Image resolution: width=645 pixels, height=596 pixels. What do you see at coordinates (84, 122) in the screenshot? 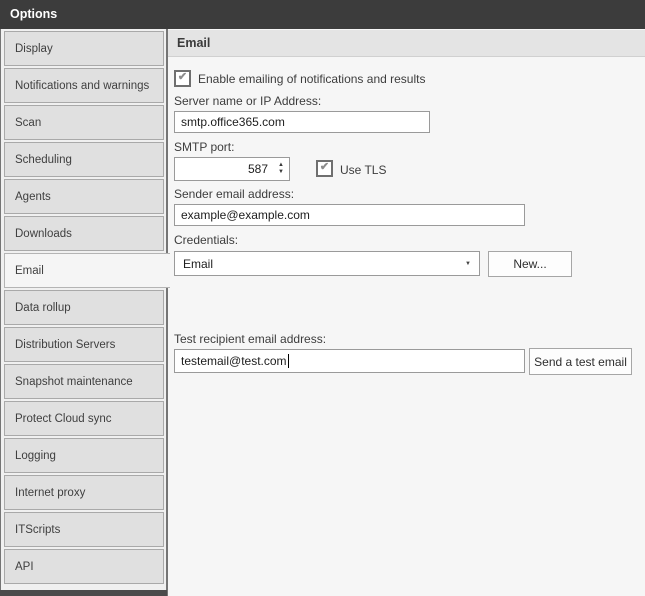
I see `sidebar-item-scan: Scan` at bounding box center [84, 122].